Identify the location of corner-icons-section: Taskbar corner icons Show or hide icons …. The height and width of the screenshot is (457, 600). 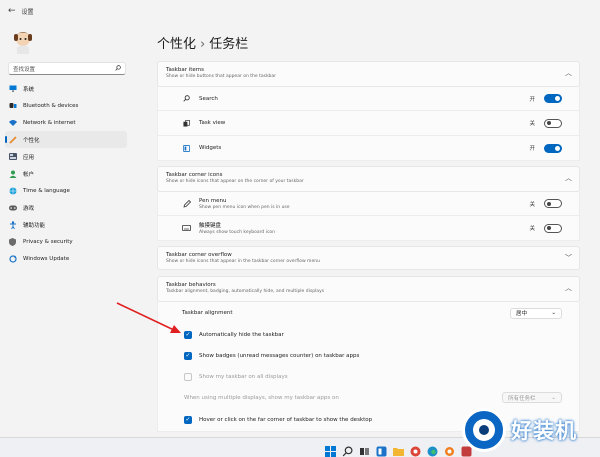
(368, 179).